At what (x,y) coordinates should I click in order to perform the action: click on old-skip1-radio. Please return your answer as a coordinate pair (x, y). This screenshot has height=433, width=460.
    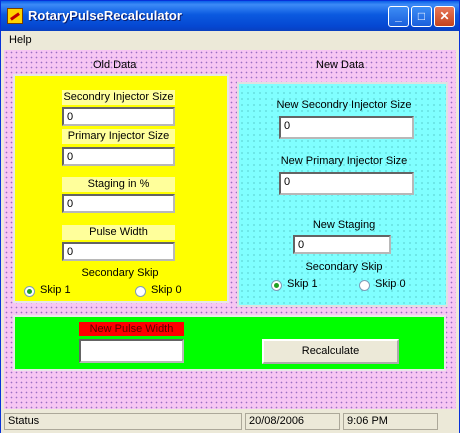
    Looking at the image, I should click on (29, 291).